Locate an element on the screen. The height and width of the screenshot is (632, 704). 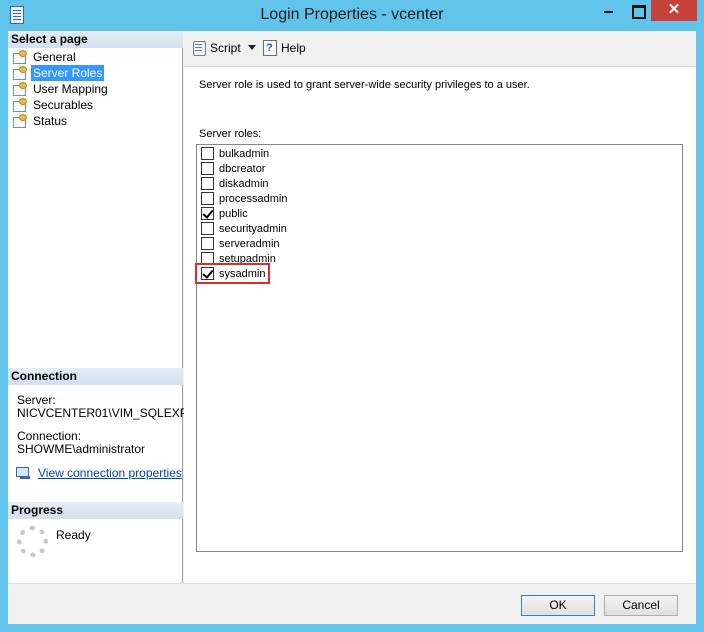
close-icon: ✕ is located at coordinates (674, 9).